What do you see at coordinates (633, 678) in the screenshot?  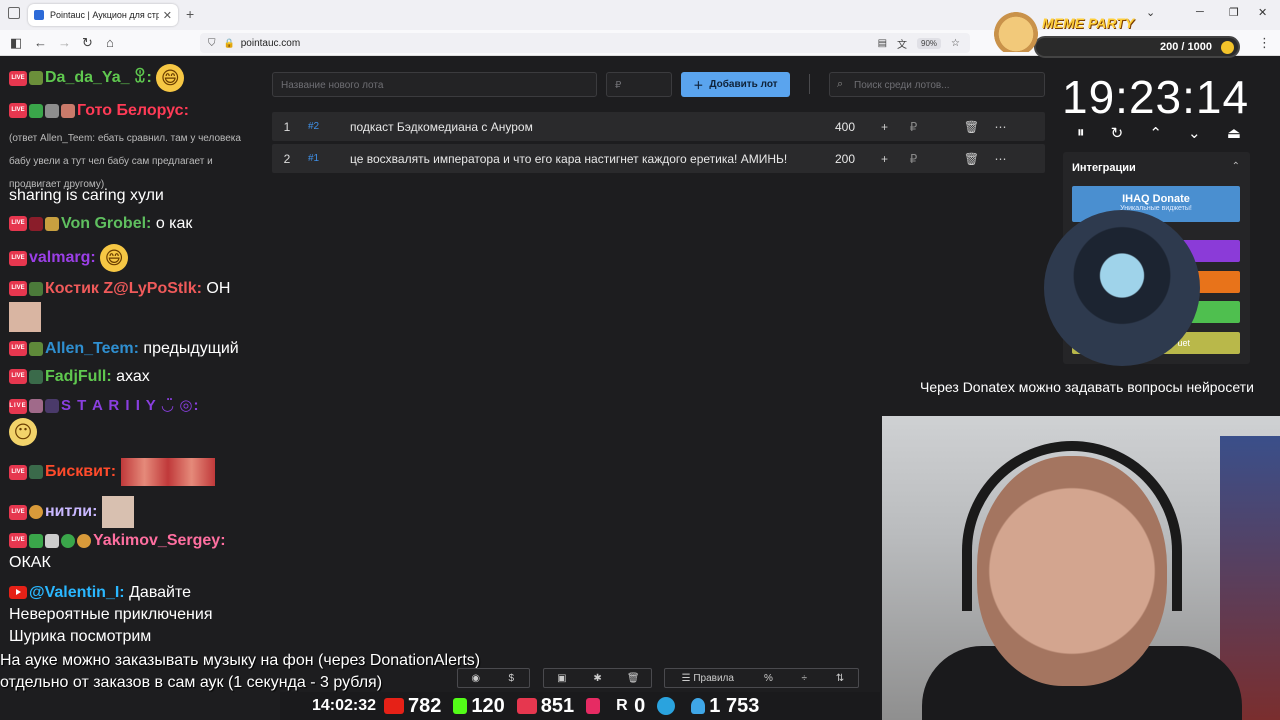 I see `trash-icon: 🗑` at bounding box center [633, 678].